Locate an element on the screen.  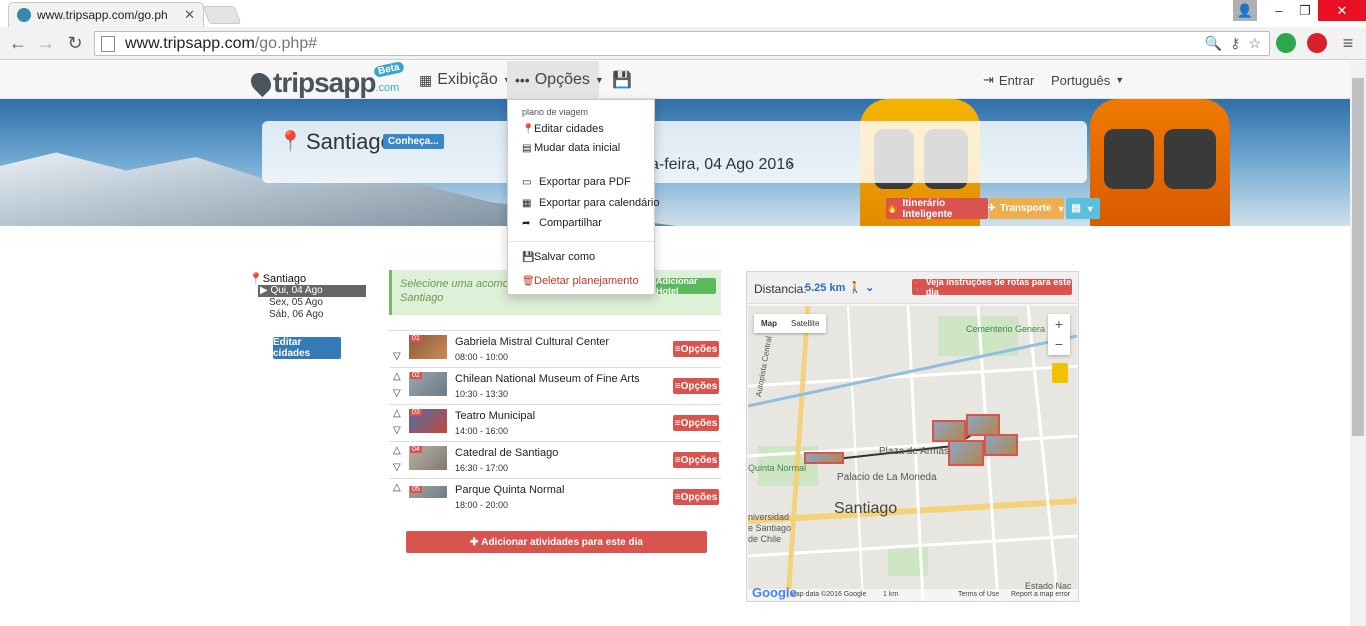
window-close-icon: ✕ is located at coordinates (1342, 10).